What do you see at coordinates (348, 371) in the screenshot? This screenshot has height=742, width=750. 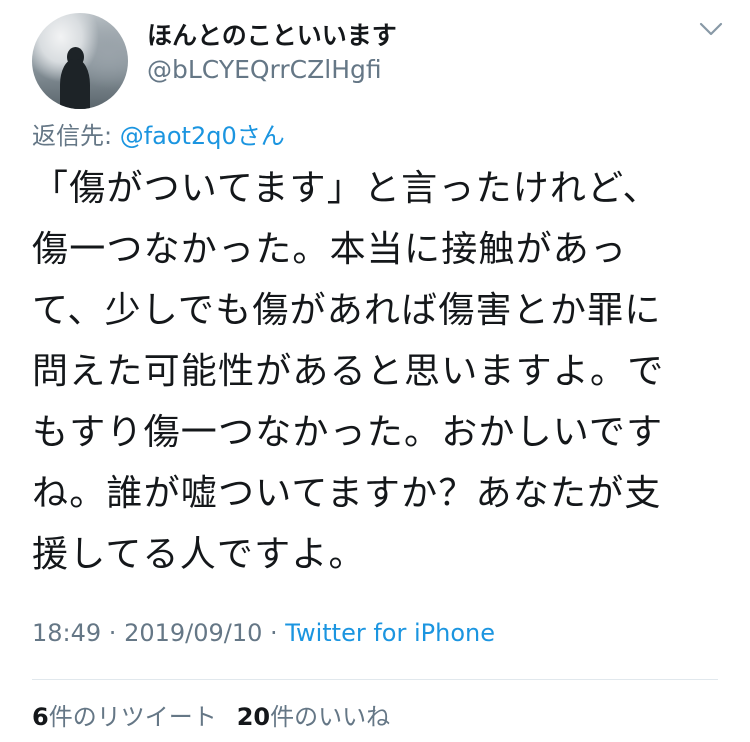 I see `tweet-text-line: 問えた可能性があると思いますよ。で` at bounding box center [348, 371].